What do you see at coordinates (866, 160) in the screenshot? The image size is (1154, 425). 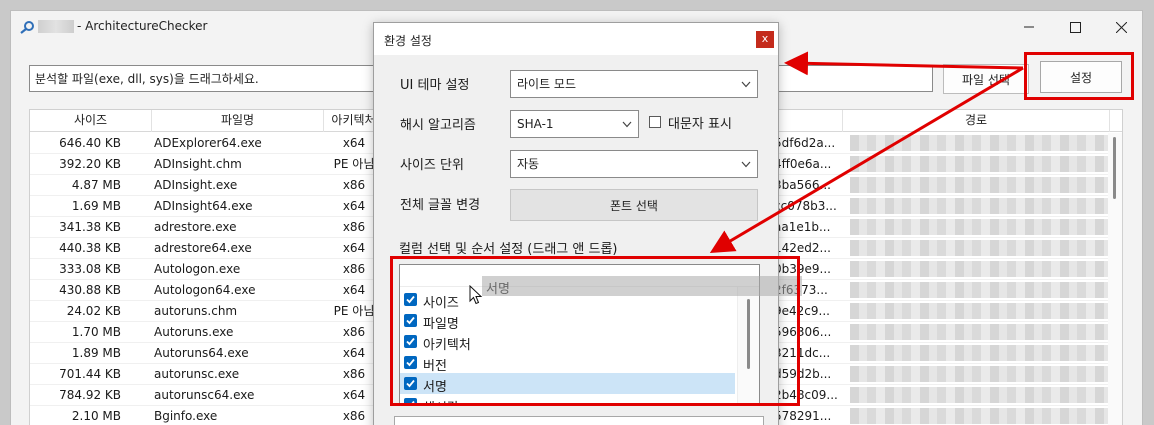 I see `arrow-to-column-list` at bounding box center [866, 160].